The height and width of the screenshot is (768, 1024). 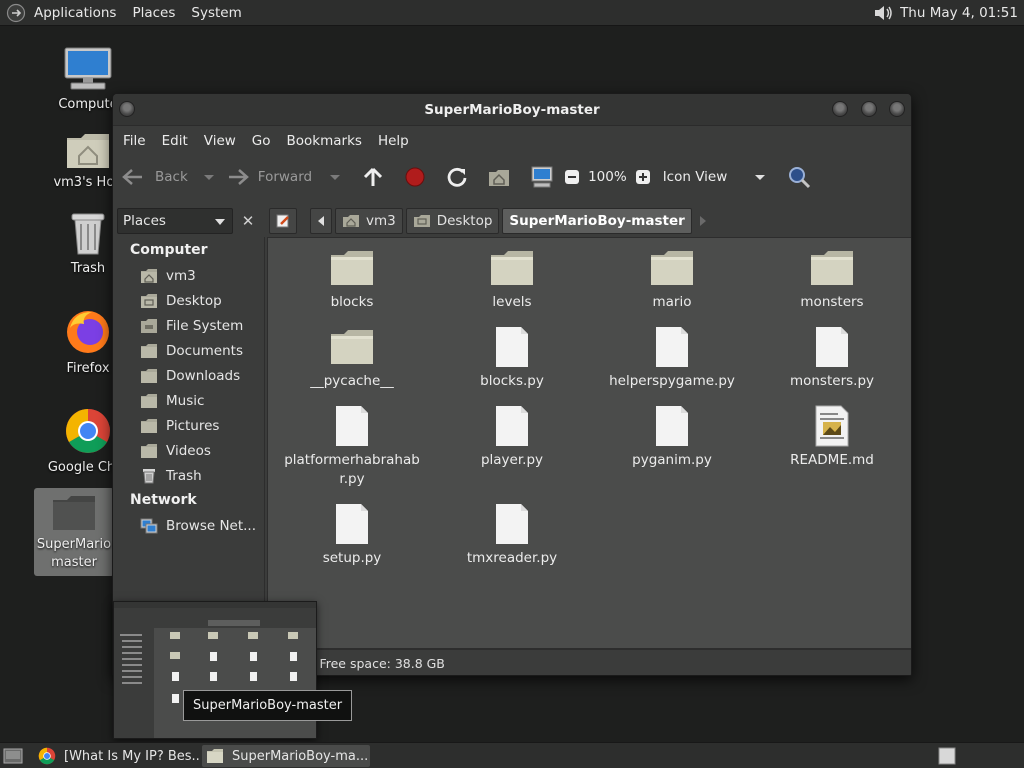 I want to click on zoom-out-icon, so click(x=572, y=177).